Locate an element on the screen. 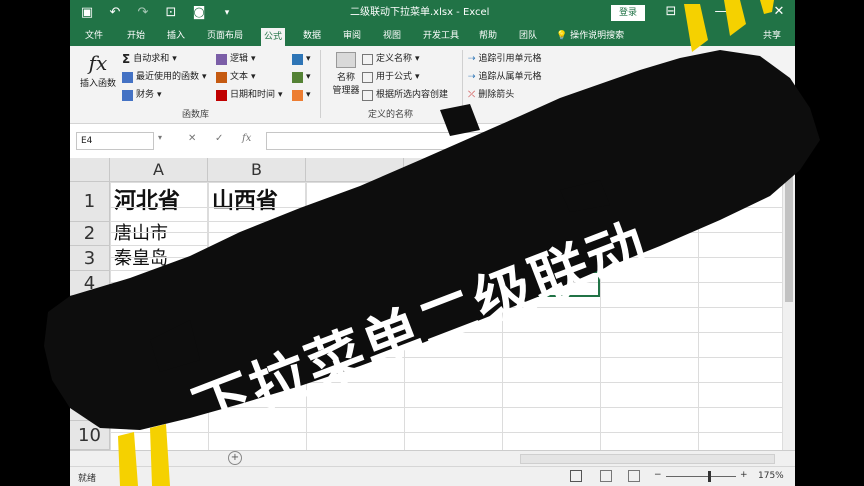  cell-a1: 河北省 is located at coordinates (159, 202).